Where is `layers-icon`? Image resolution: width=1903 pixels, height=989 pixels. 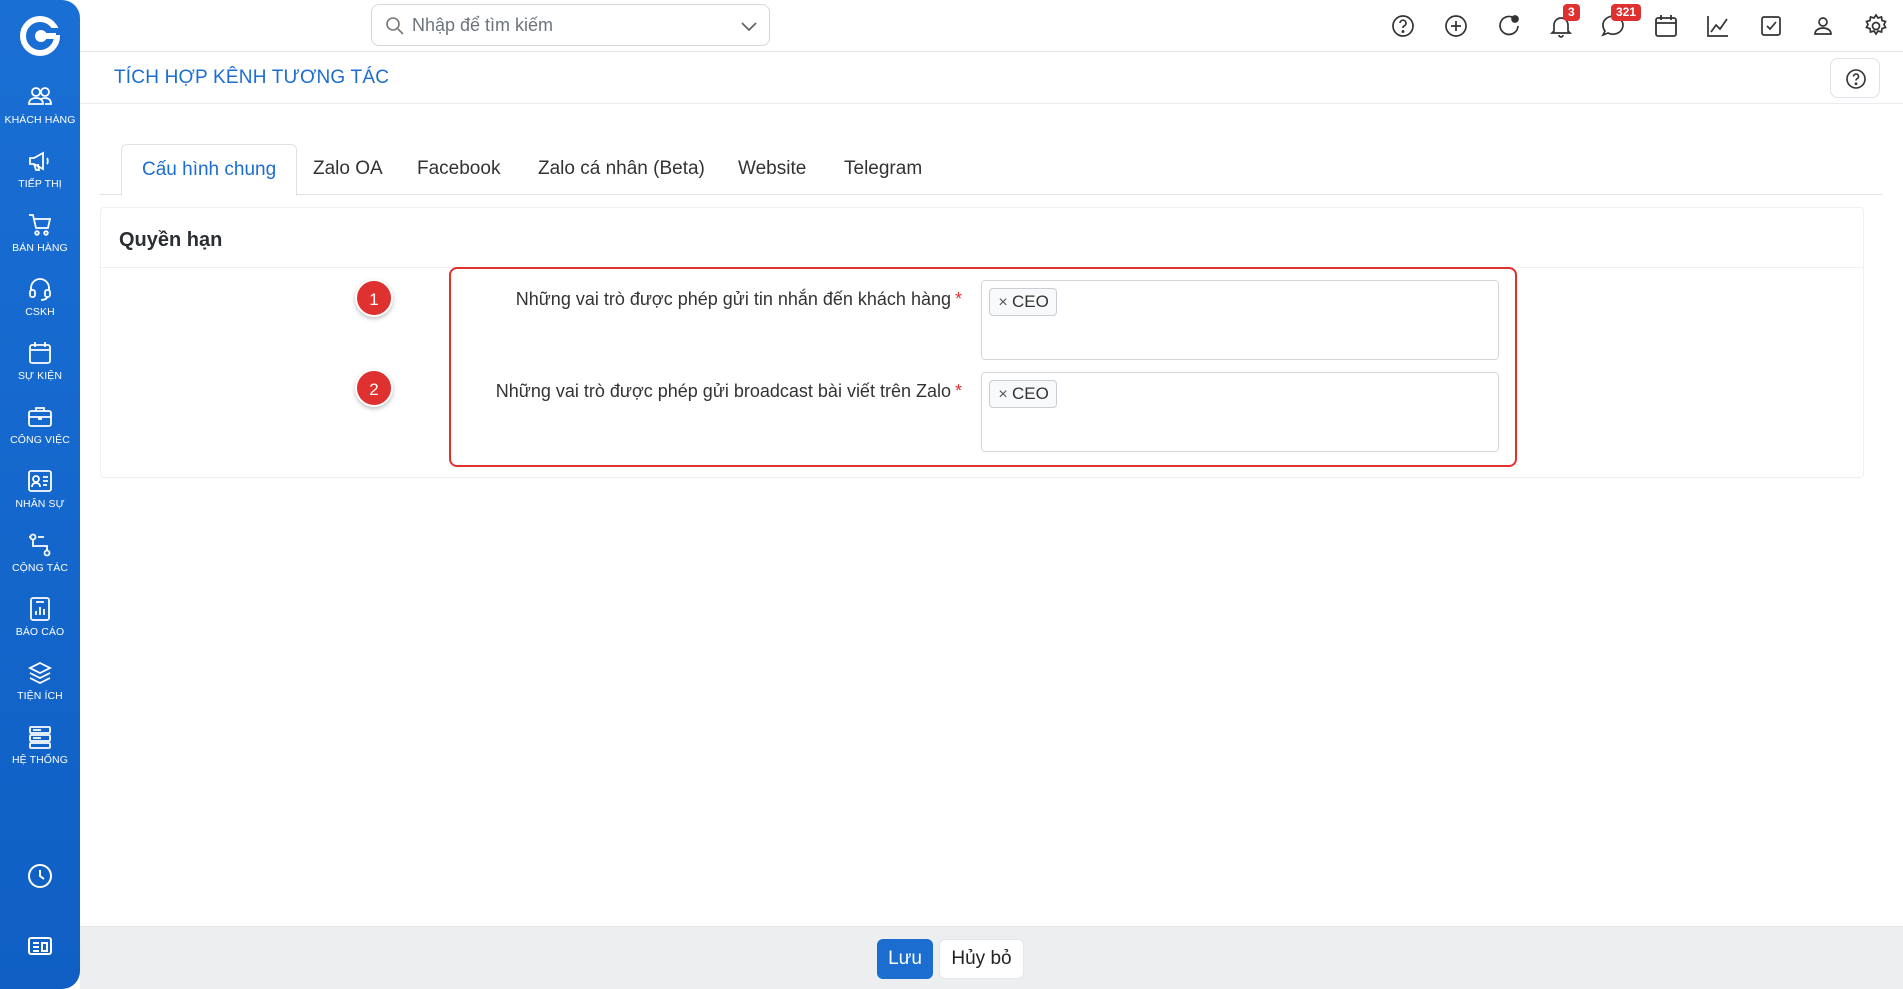
layers-icon is located at coordinates (40, 673).